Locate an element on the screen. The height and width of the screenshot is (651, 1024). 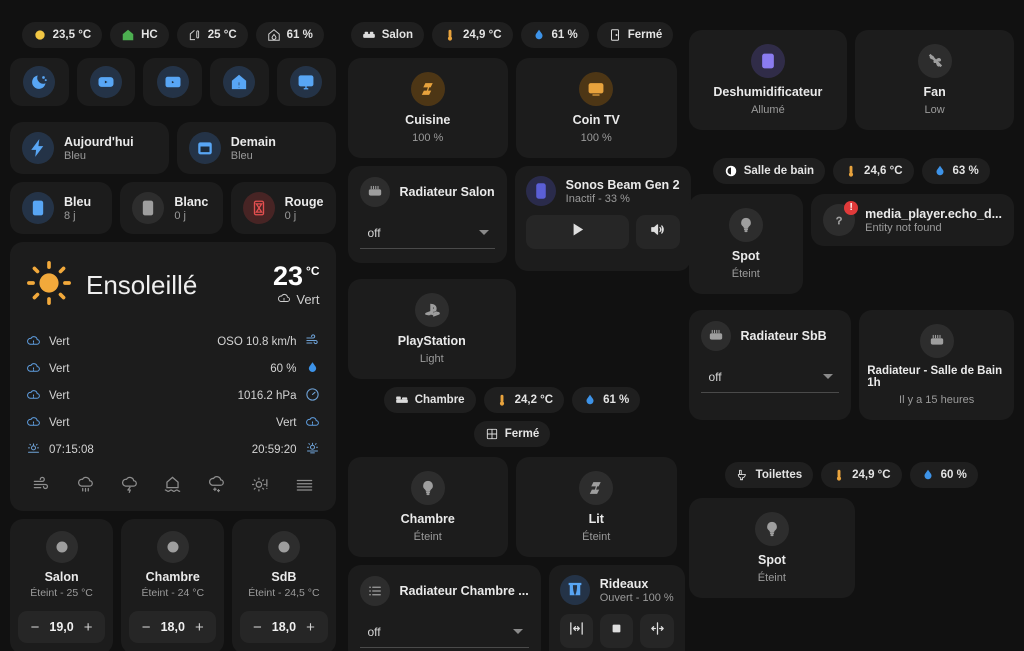
media-card-playstation: PlayStation Light is located at coordinates (431, 329).